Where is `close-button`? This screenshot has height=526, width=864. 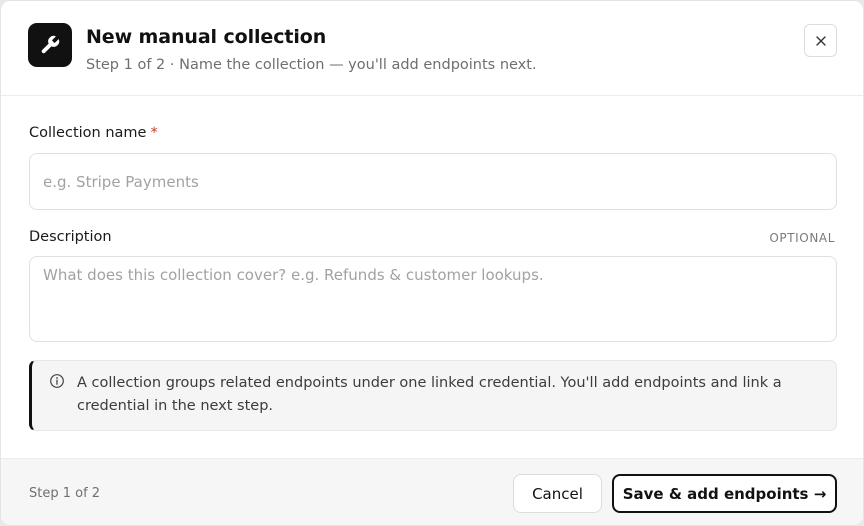
close-button is located at coordinates (820, 40).